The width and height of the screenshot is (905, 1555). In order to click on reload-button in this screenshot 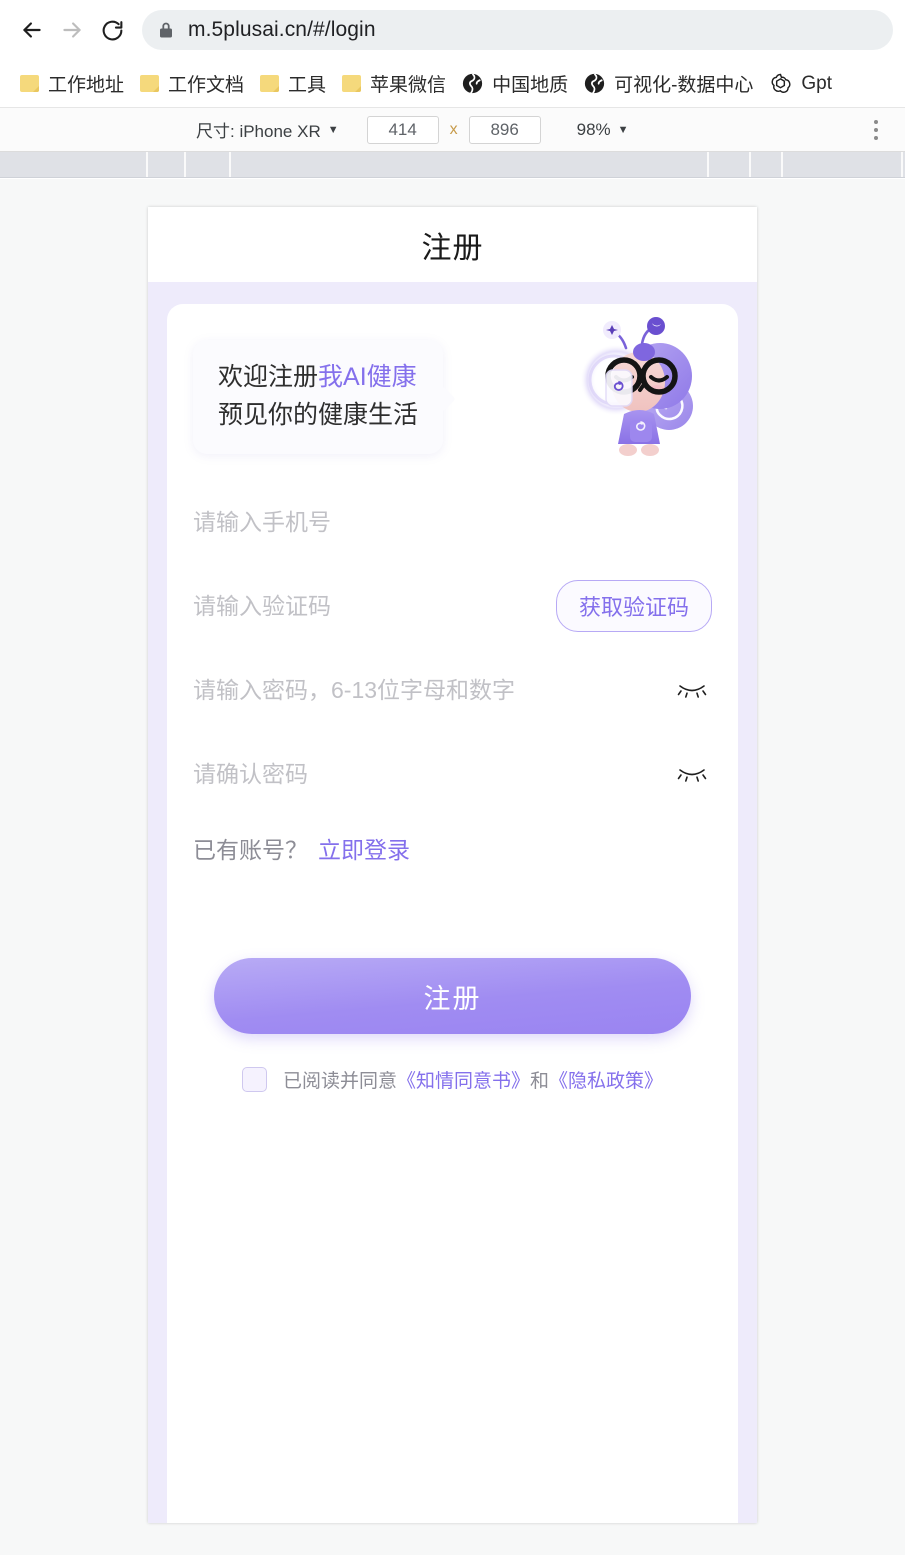, I will do `click(112, 30)`.